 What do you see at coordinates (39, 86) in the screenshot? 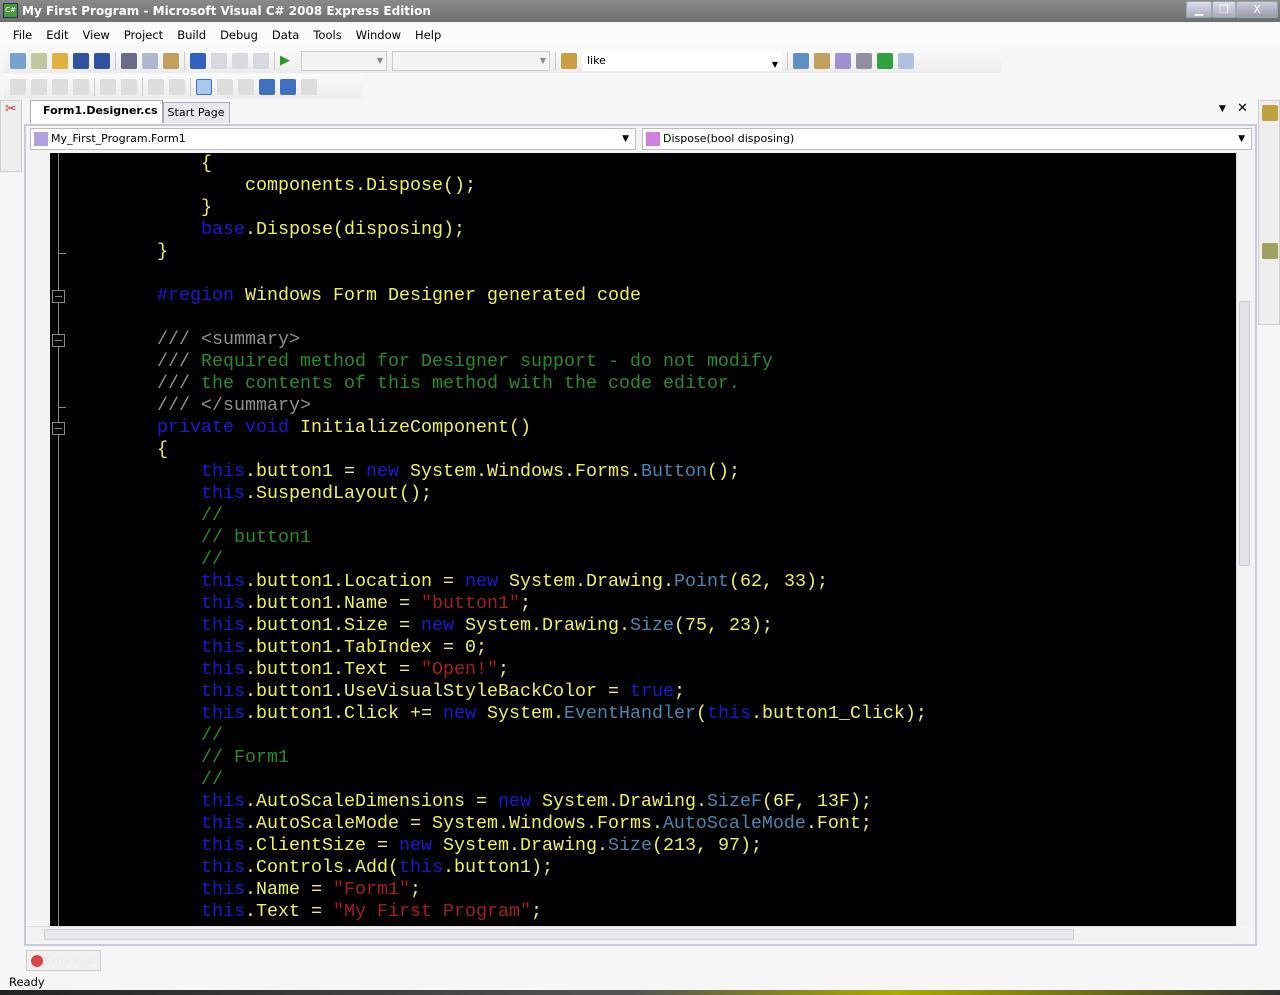
I see `parameter-info-icon` at bounding box center [39, 86].